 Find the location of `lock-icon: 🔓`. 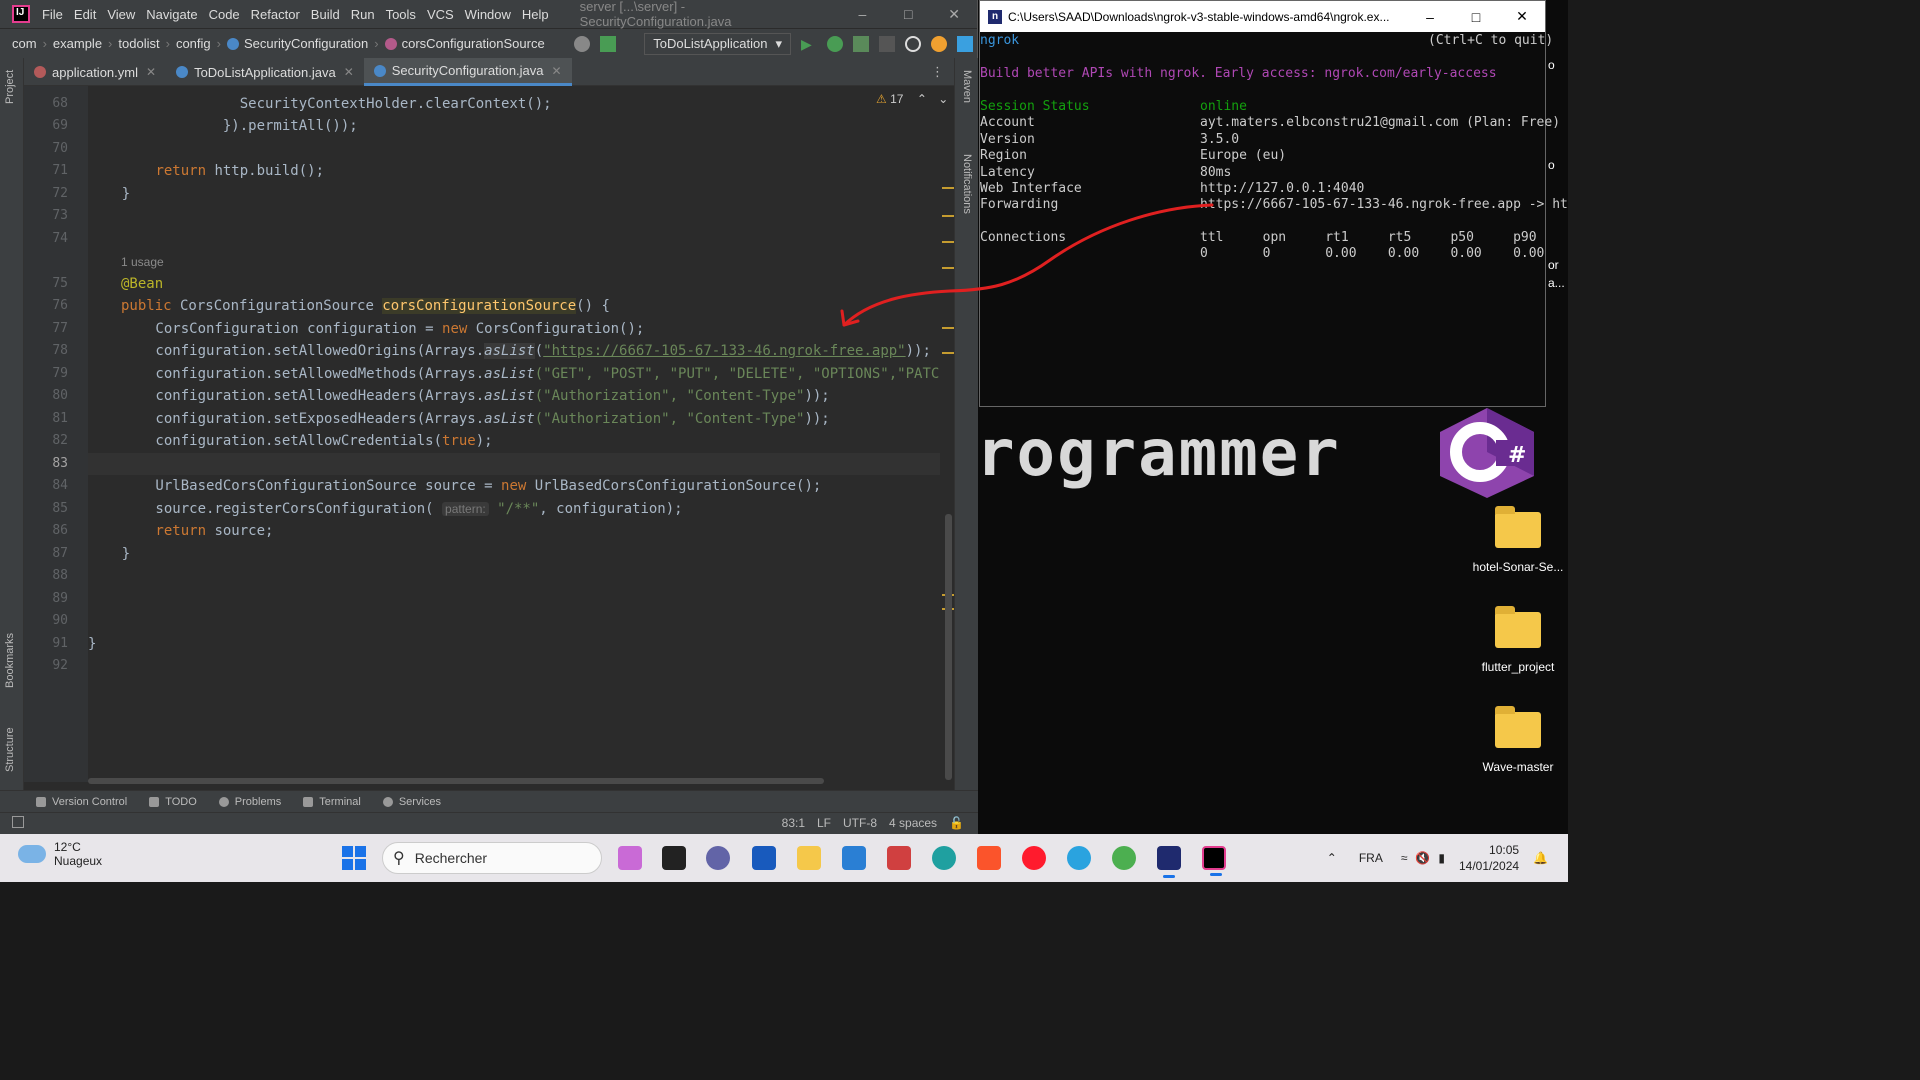

lock-icon: 🔓 is located at coordinates (956, 823).